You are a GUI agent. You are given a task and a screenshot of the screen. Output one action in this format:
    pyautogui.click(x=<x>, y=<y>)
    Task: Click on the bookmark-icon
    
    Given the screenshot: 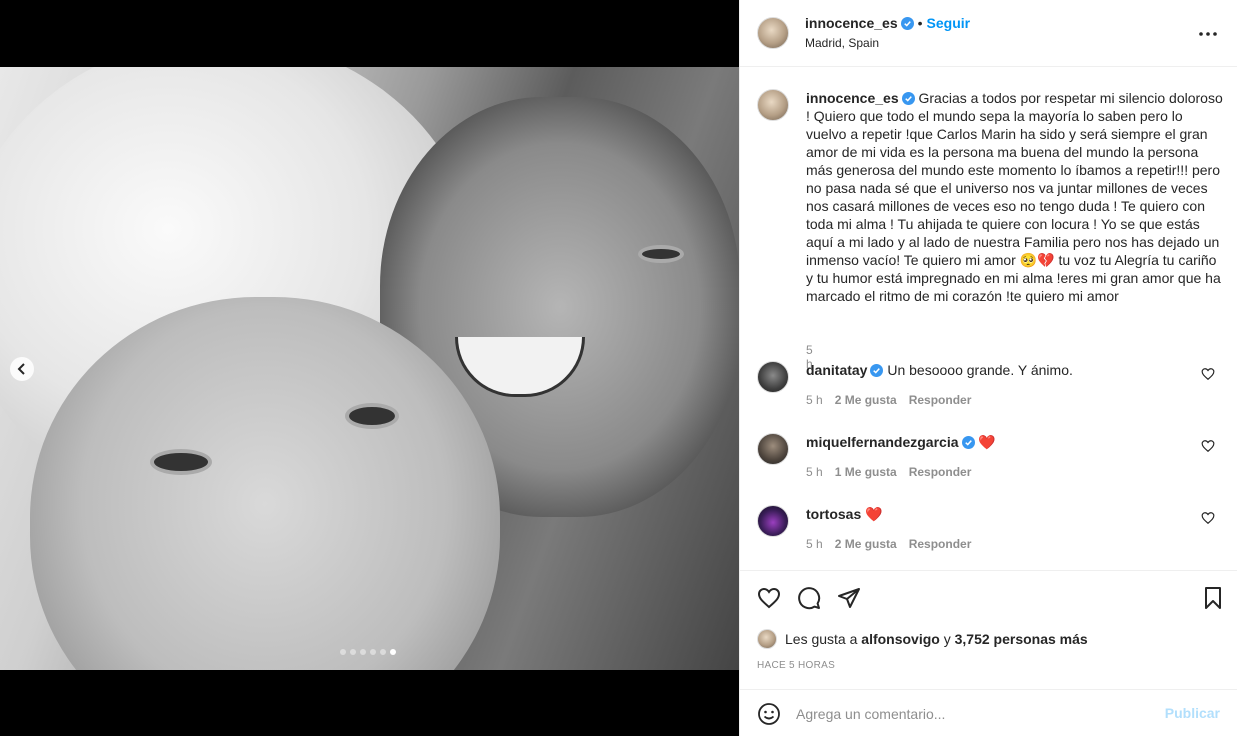 What is the action you would take?
    pyautogui.click(x=1213, y=598)
    